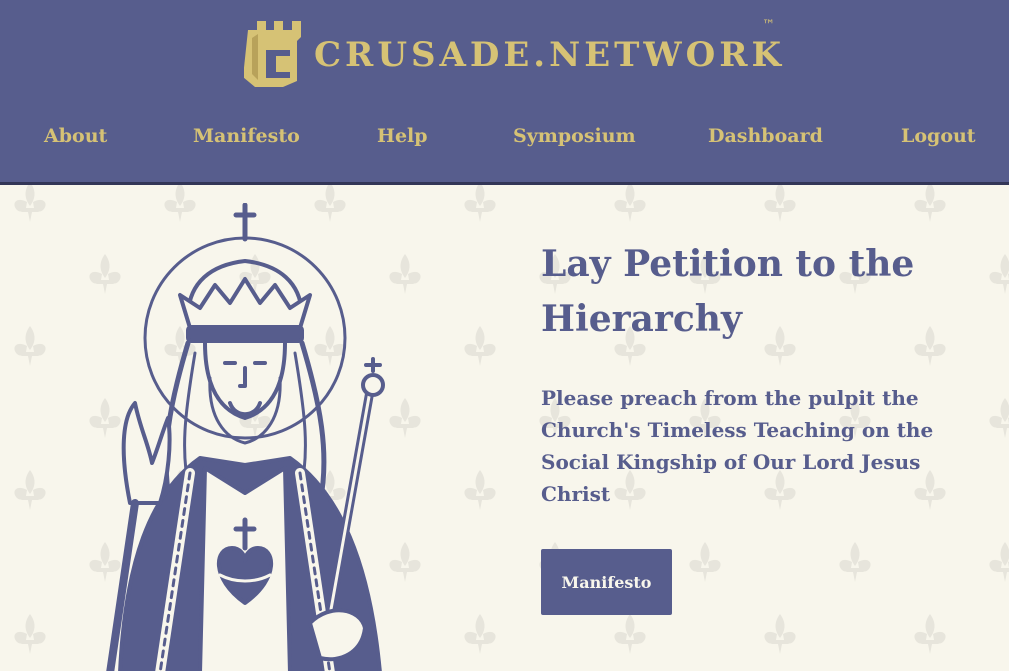 The image size is (1009, 671). I want to click on nav-manifesto: Manifesto, so click(246, 136).